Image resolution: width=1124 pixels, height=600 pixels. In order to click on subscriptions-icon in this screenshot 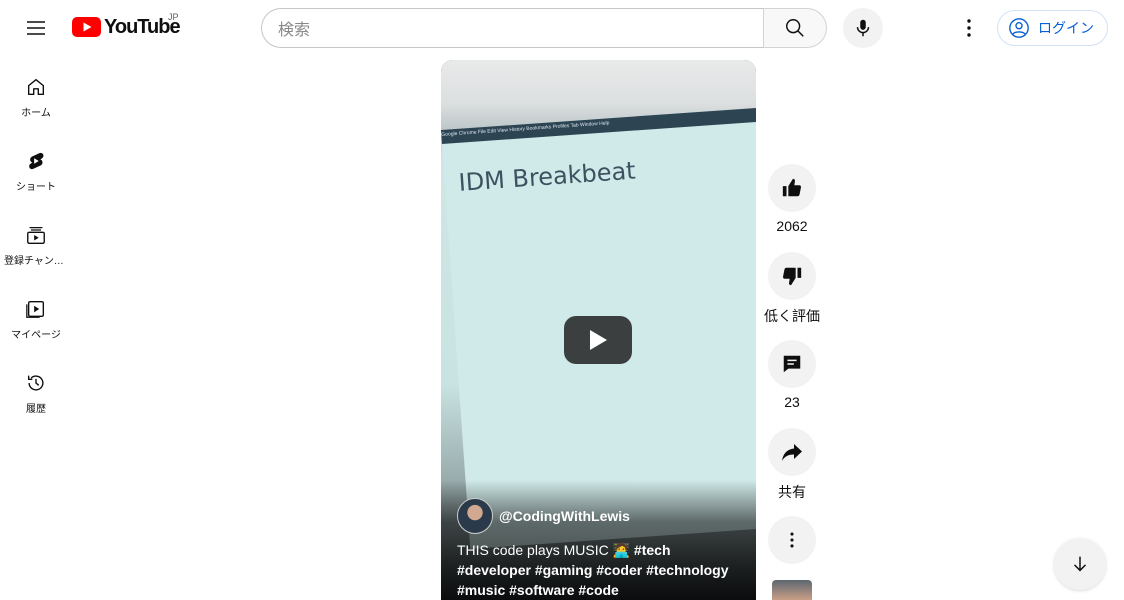, I will do `click(36, 235)`.